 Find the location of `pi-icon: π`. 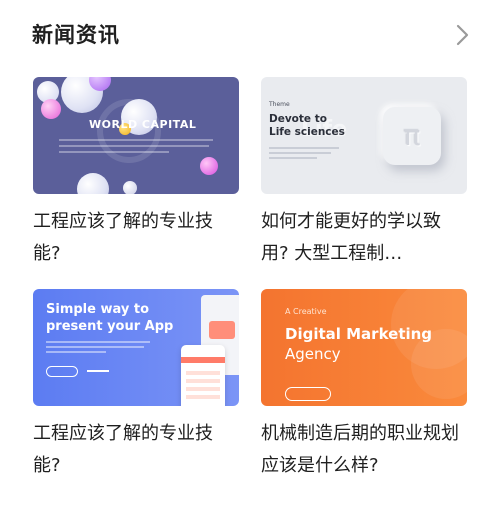

pi-icon: π is located at coordinates (412, 135).